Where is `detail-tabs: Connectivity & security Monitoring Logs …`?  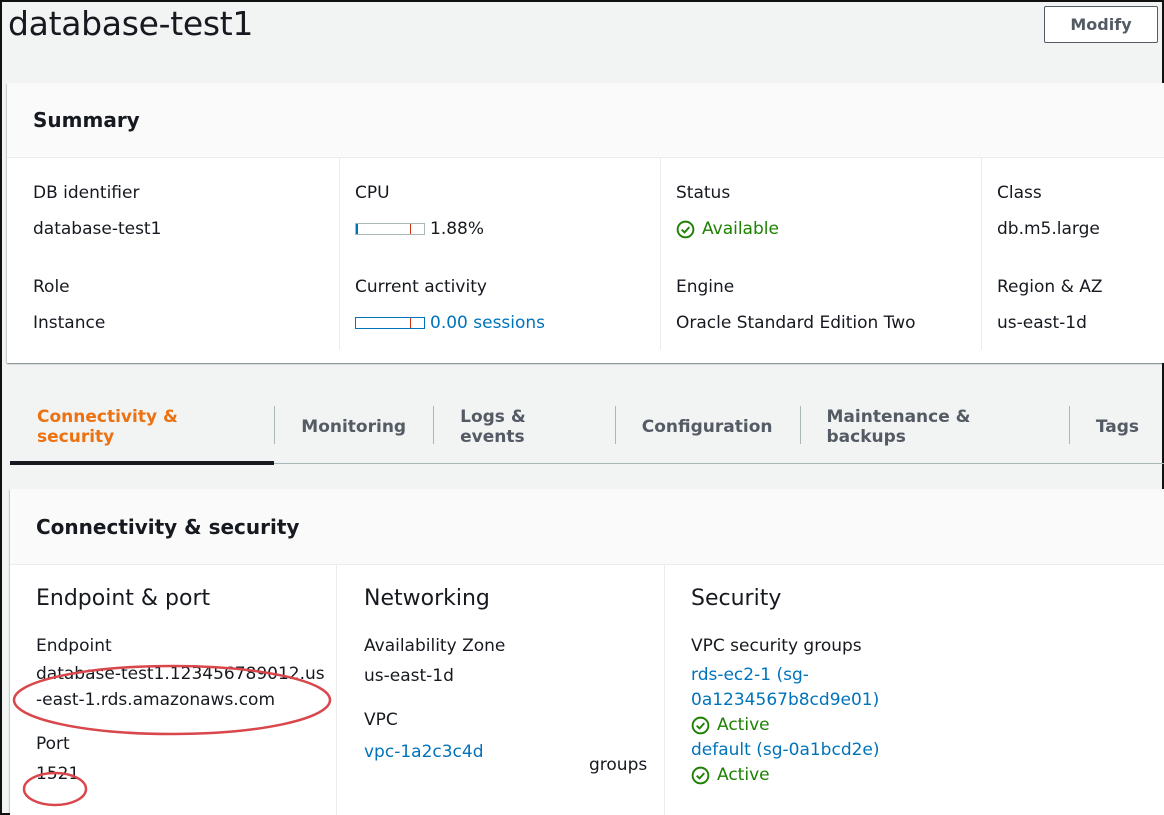 detail-tabs: Connectivity & security Monitoring Logs … is located at coordinates (587, 427).